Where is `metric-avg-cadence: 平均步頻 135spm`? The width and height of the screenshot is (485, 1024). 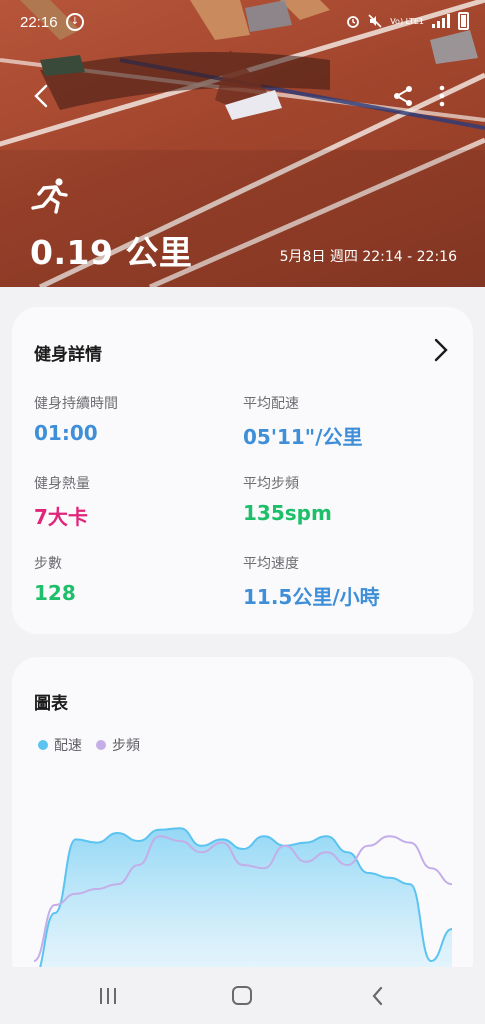 metric-avg-cadence: 平均步頻 135spm is located at coordinates (348, 499).